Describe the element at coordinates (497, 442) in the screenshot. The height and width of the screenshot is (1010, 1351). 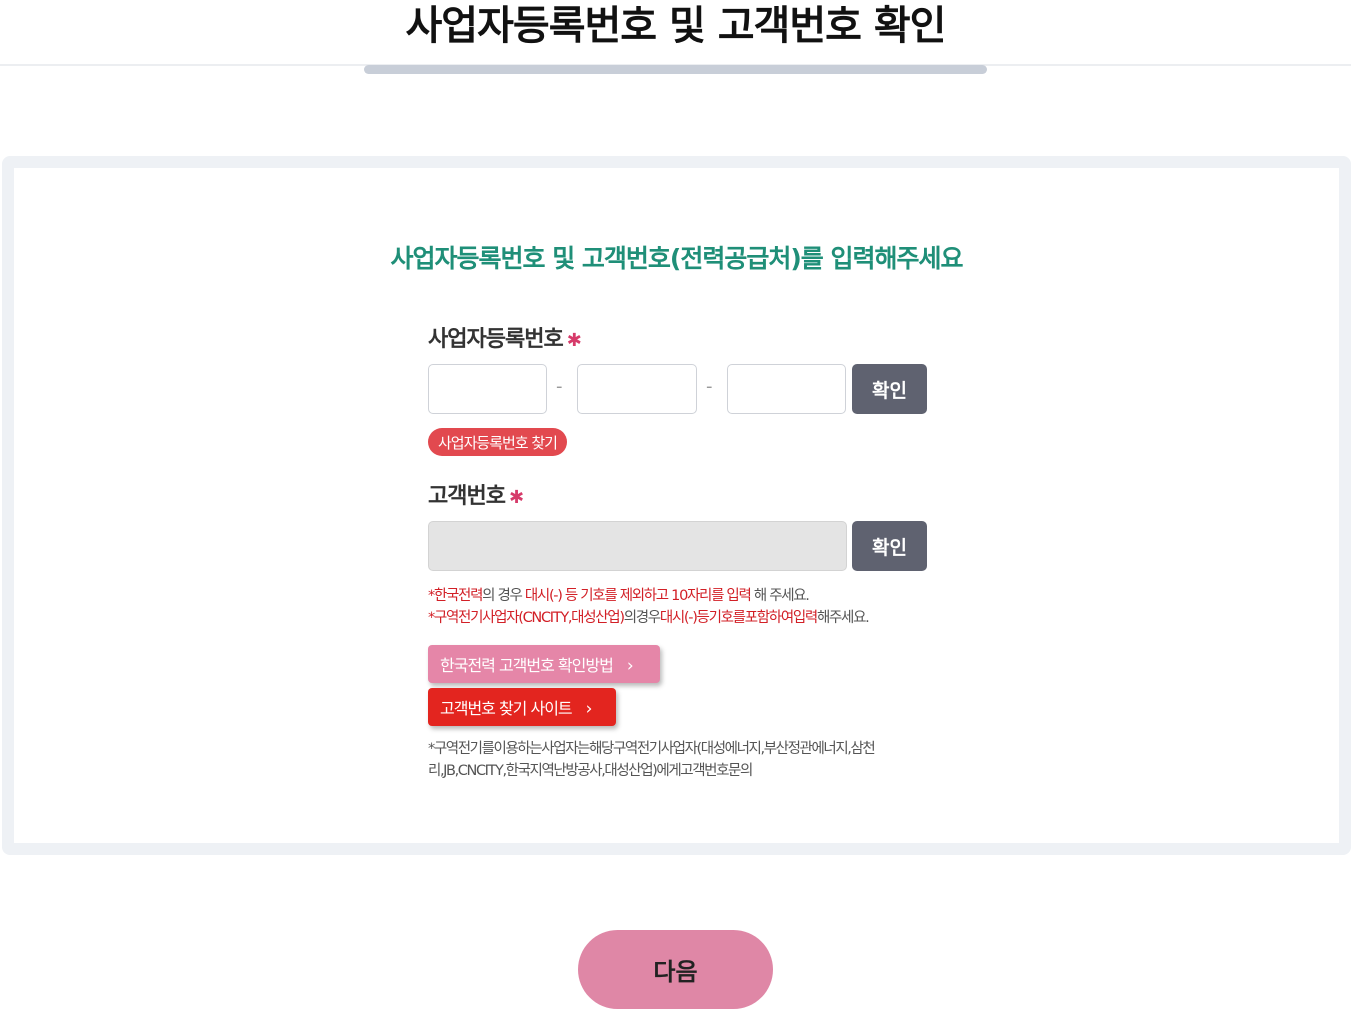
I see `find-business-number-button: 사업자등록번호 찾기` at that location.